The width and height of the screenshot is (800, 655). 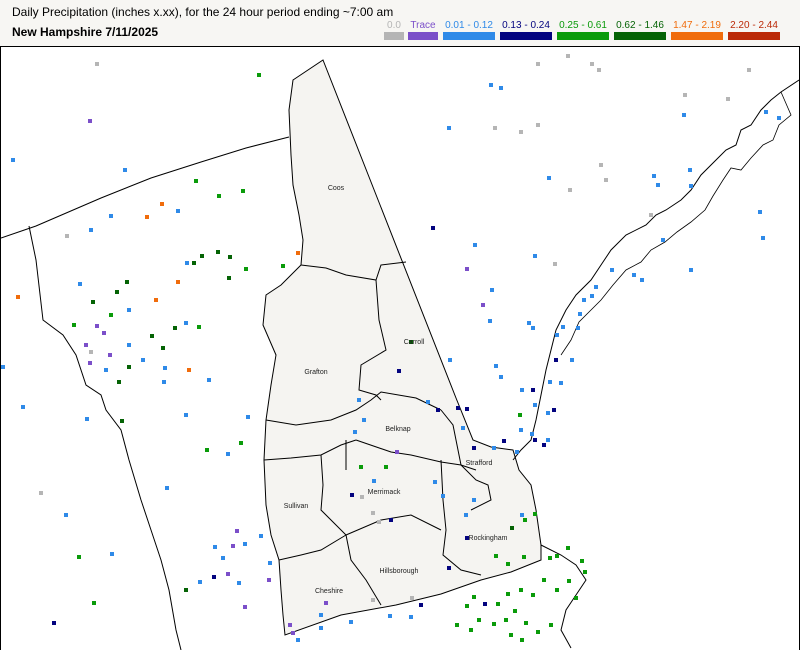 I want to click on county-label: Cheshire, so click(x=329, y=591).